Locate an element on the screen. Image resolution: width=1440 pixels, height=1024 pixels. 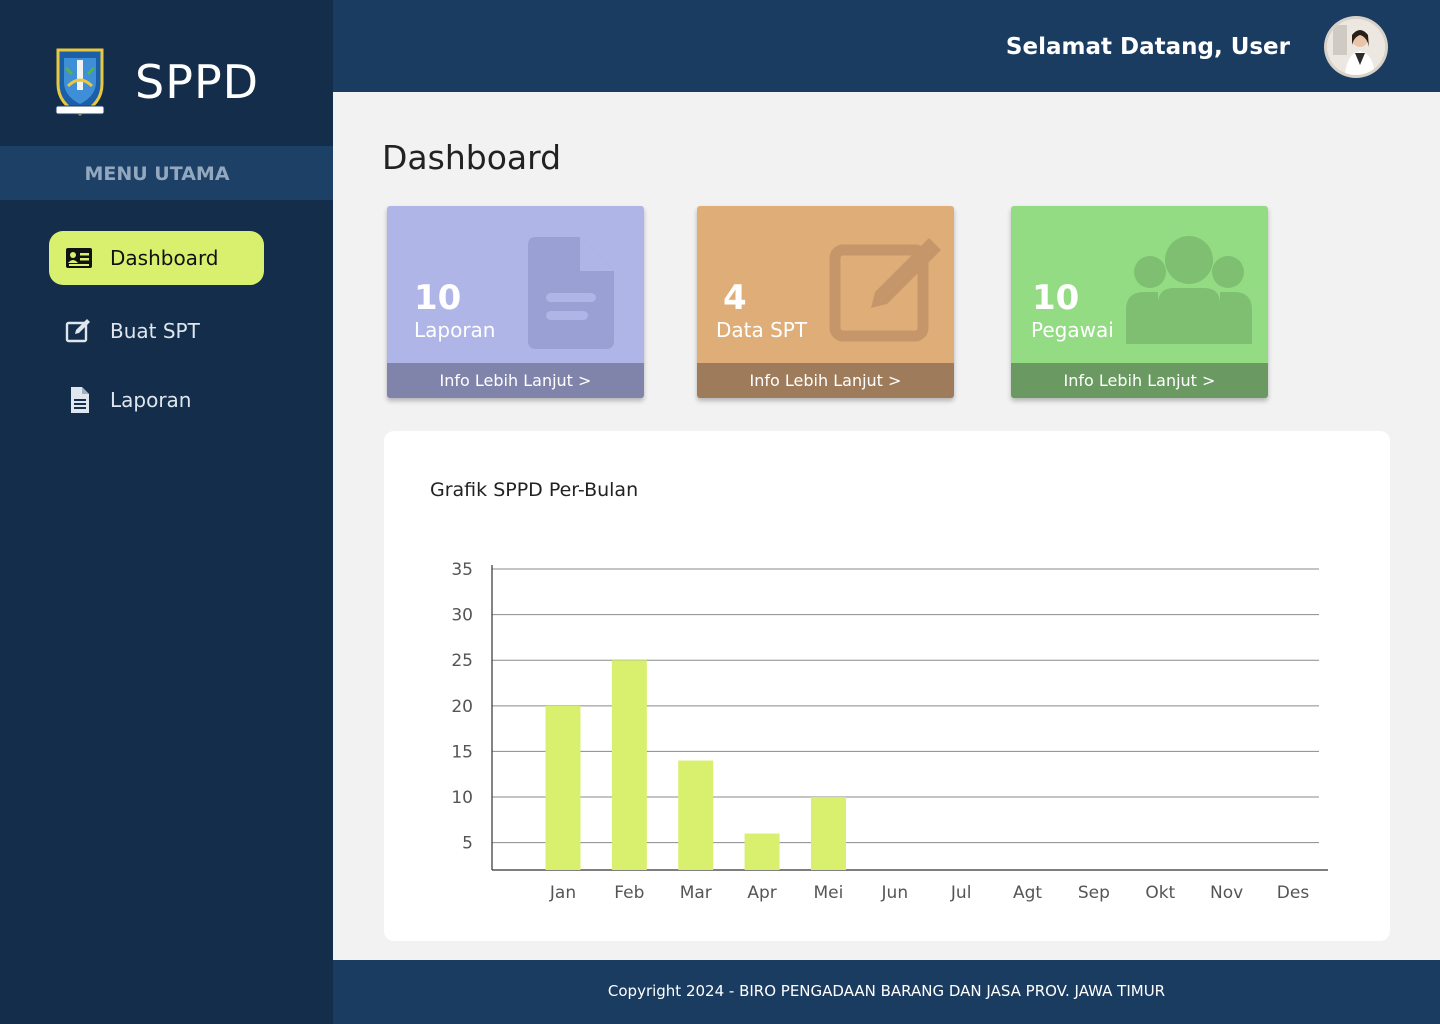
bar-mar is located at coordinates (696, 815).